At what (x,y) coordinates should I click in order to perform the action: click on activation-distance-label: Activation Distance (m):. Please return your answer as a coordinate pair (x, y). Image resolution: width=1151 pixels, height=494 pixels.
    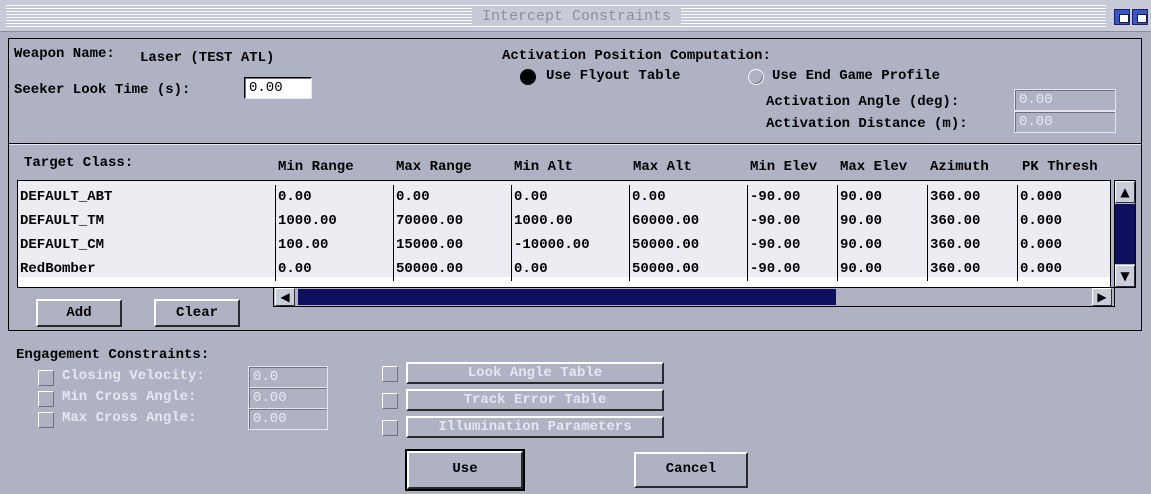
    Looking at the image, I should click on (867, 124).